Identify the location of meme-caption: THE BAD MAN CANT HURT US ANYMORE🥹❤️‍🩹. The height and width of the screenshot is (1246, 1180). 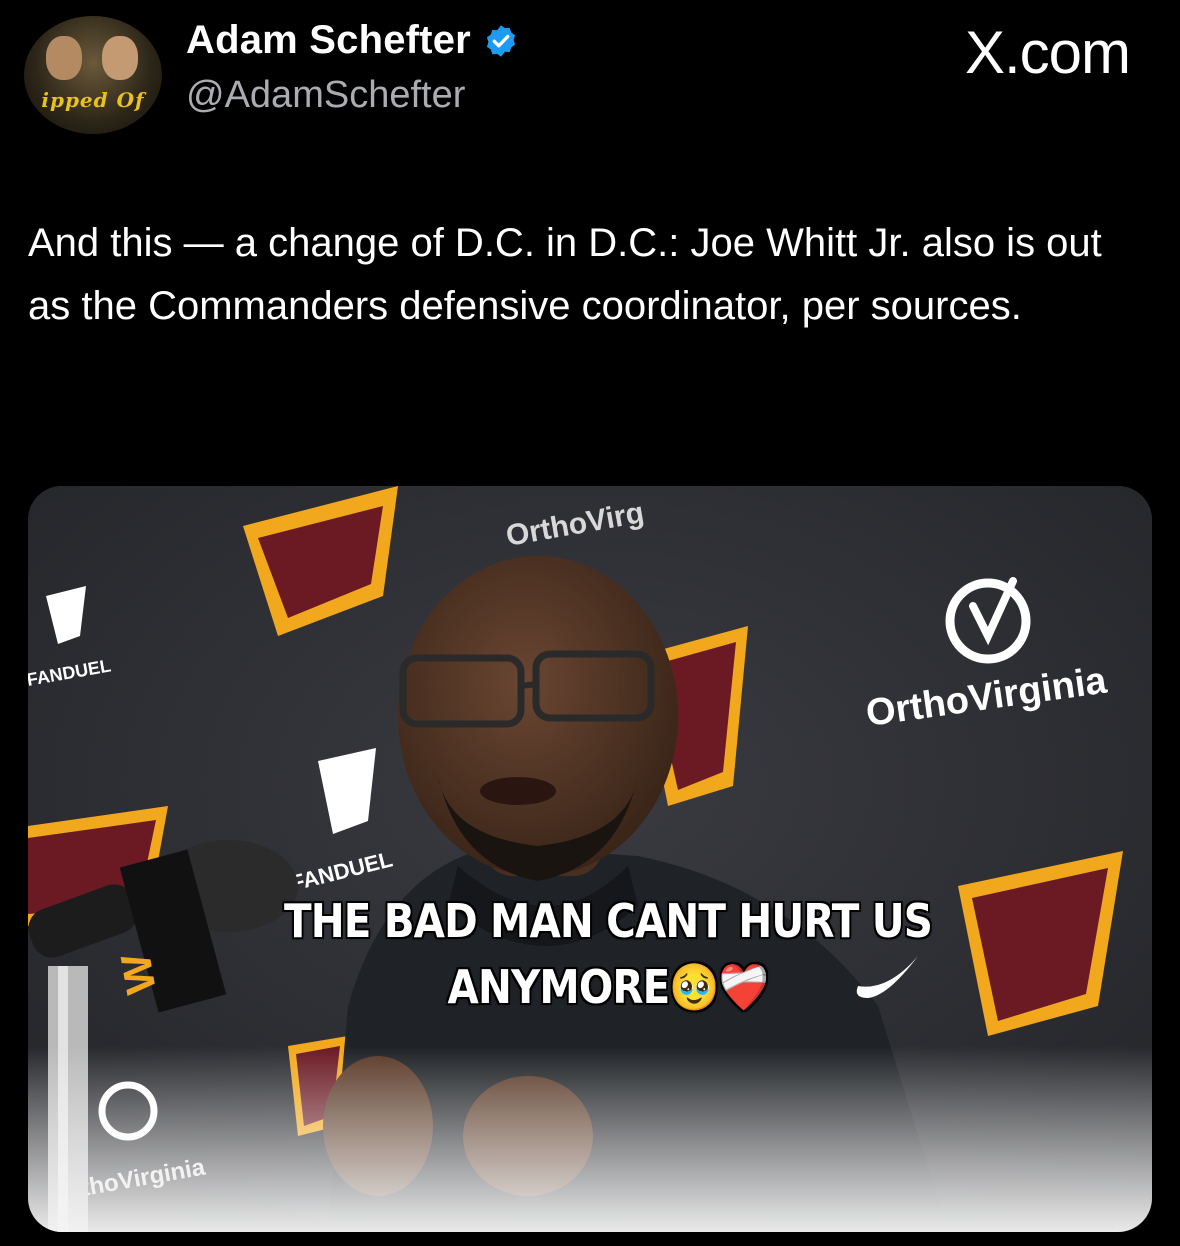
(608, 954).